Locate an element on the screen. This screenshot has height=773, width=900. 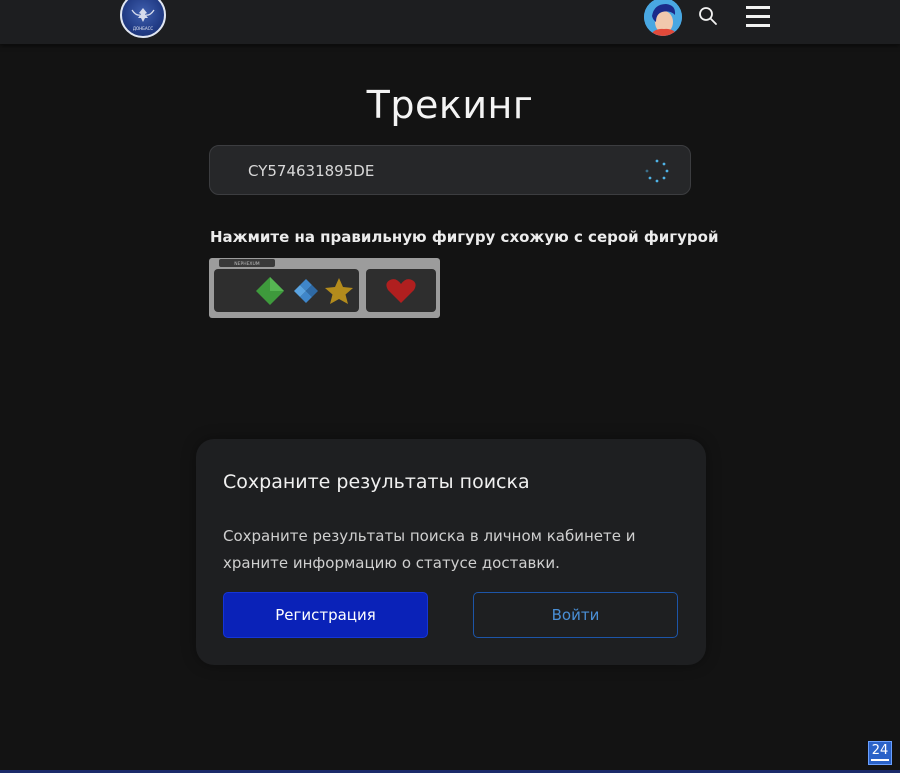
save-card-title: Сохраните результаты поиска is located at coordinates (376, 482).